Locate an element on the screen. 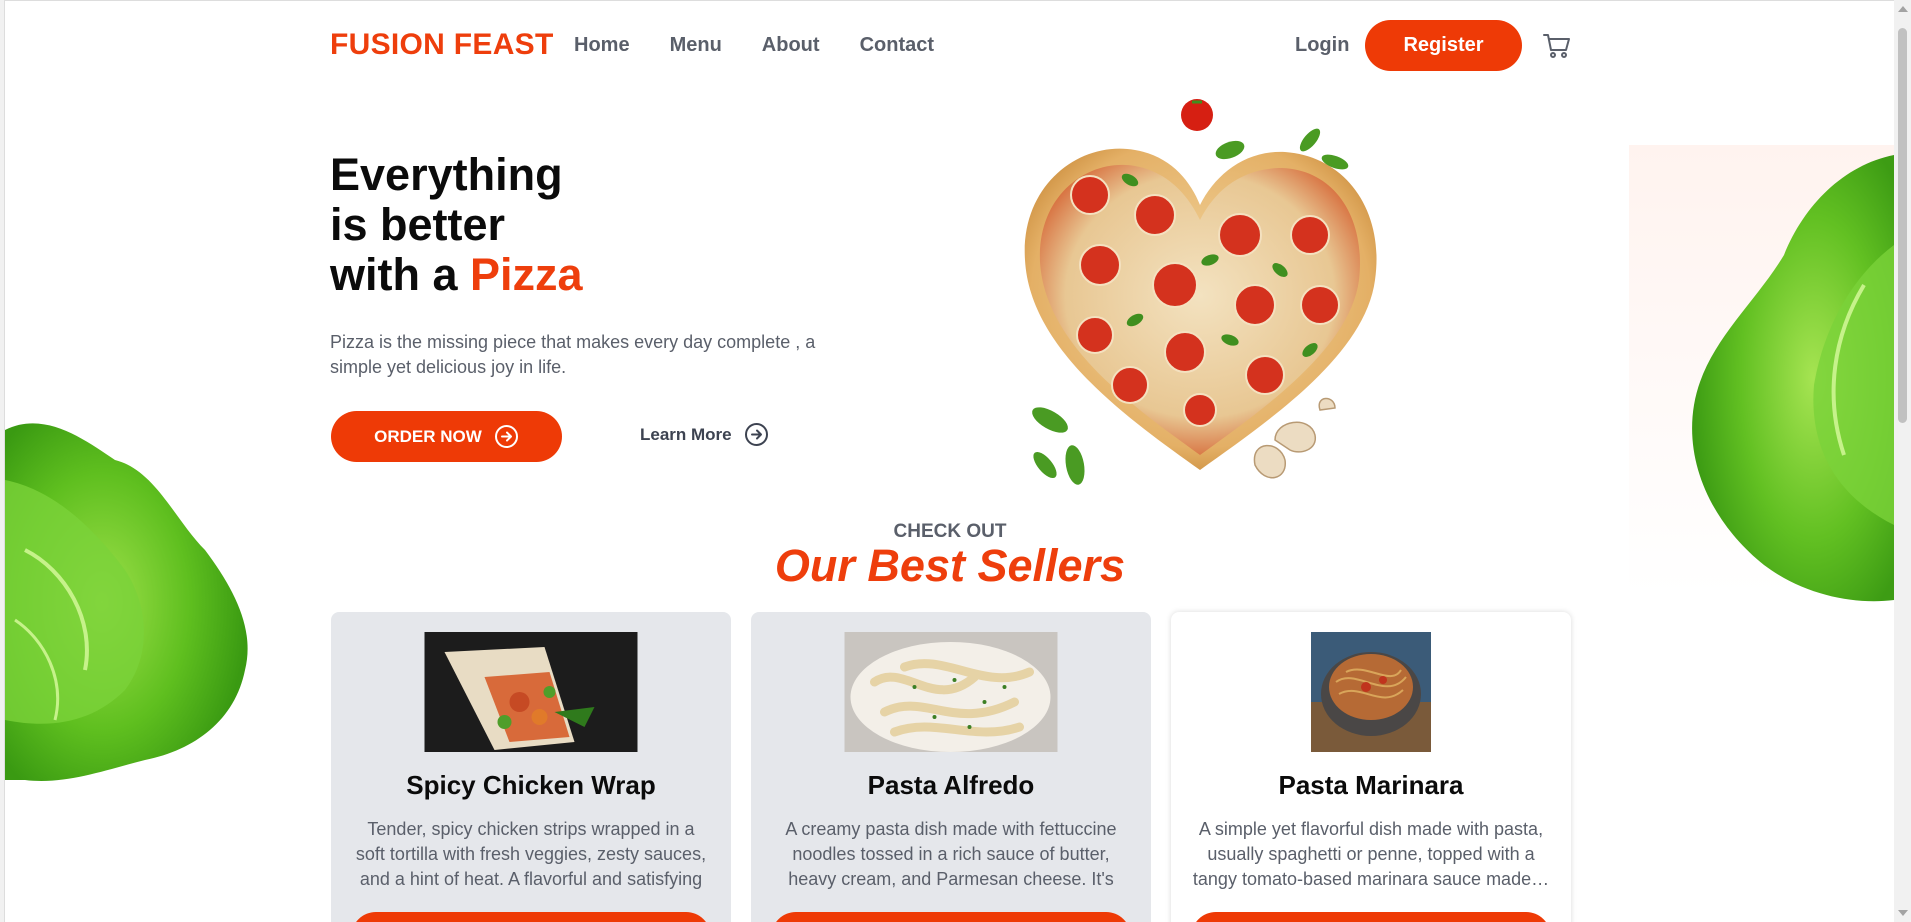 The height and width of the screenshot is (922, 1911). product-name: Pasta Marinara is located at coordinates (1371, 785).